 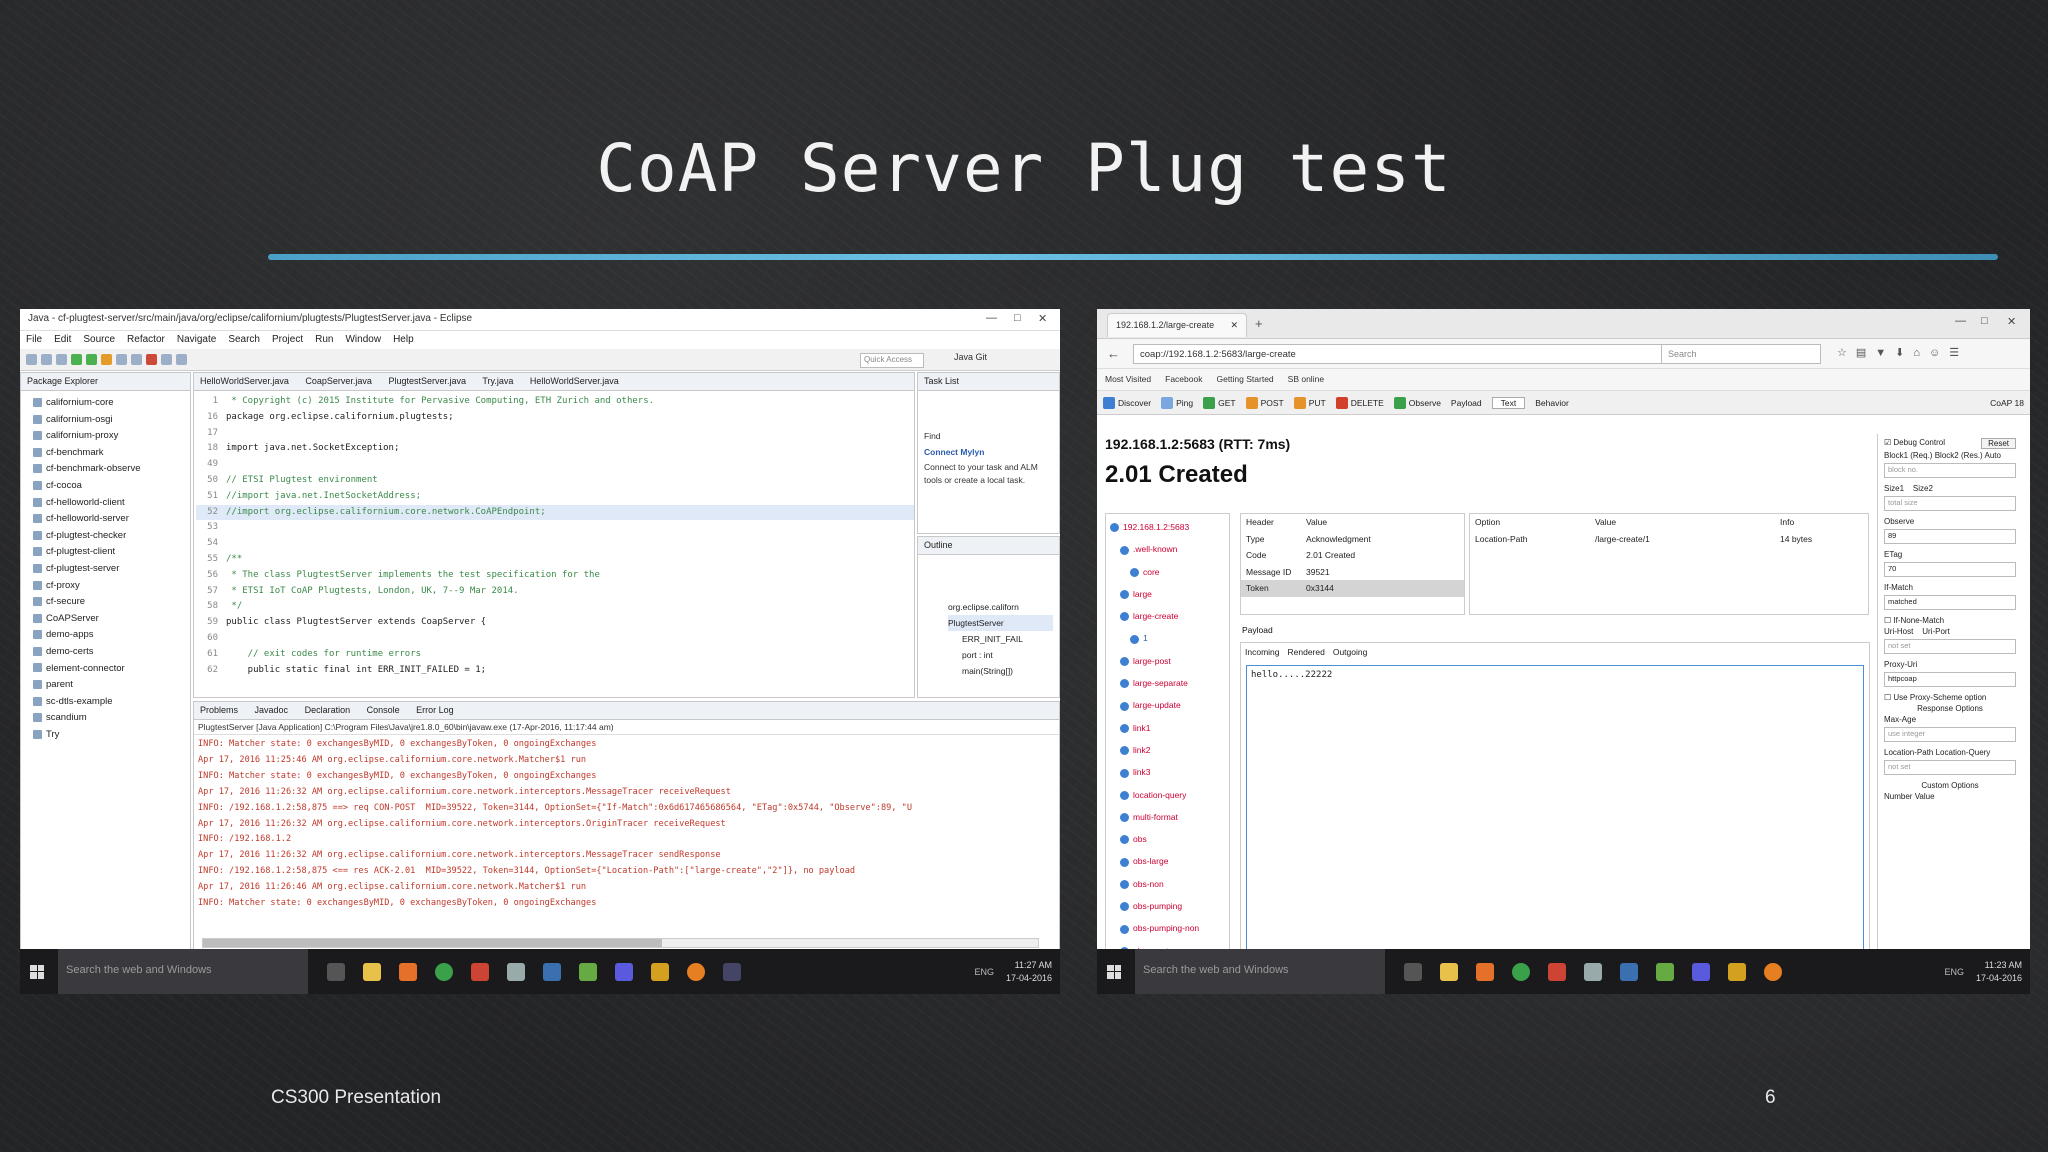 I want to click on task-view-icon, so click(x=336, y=971).